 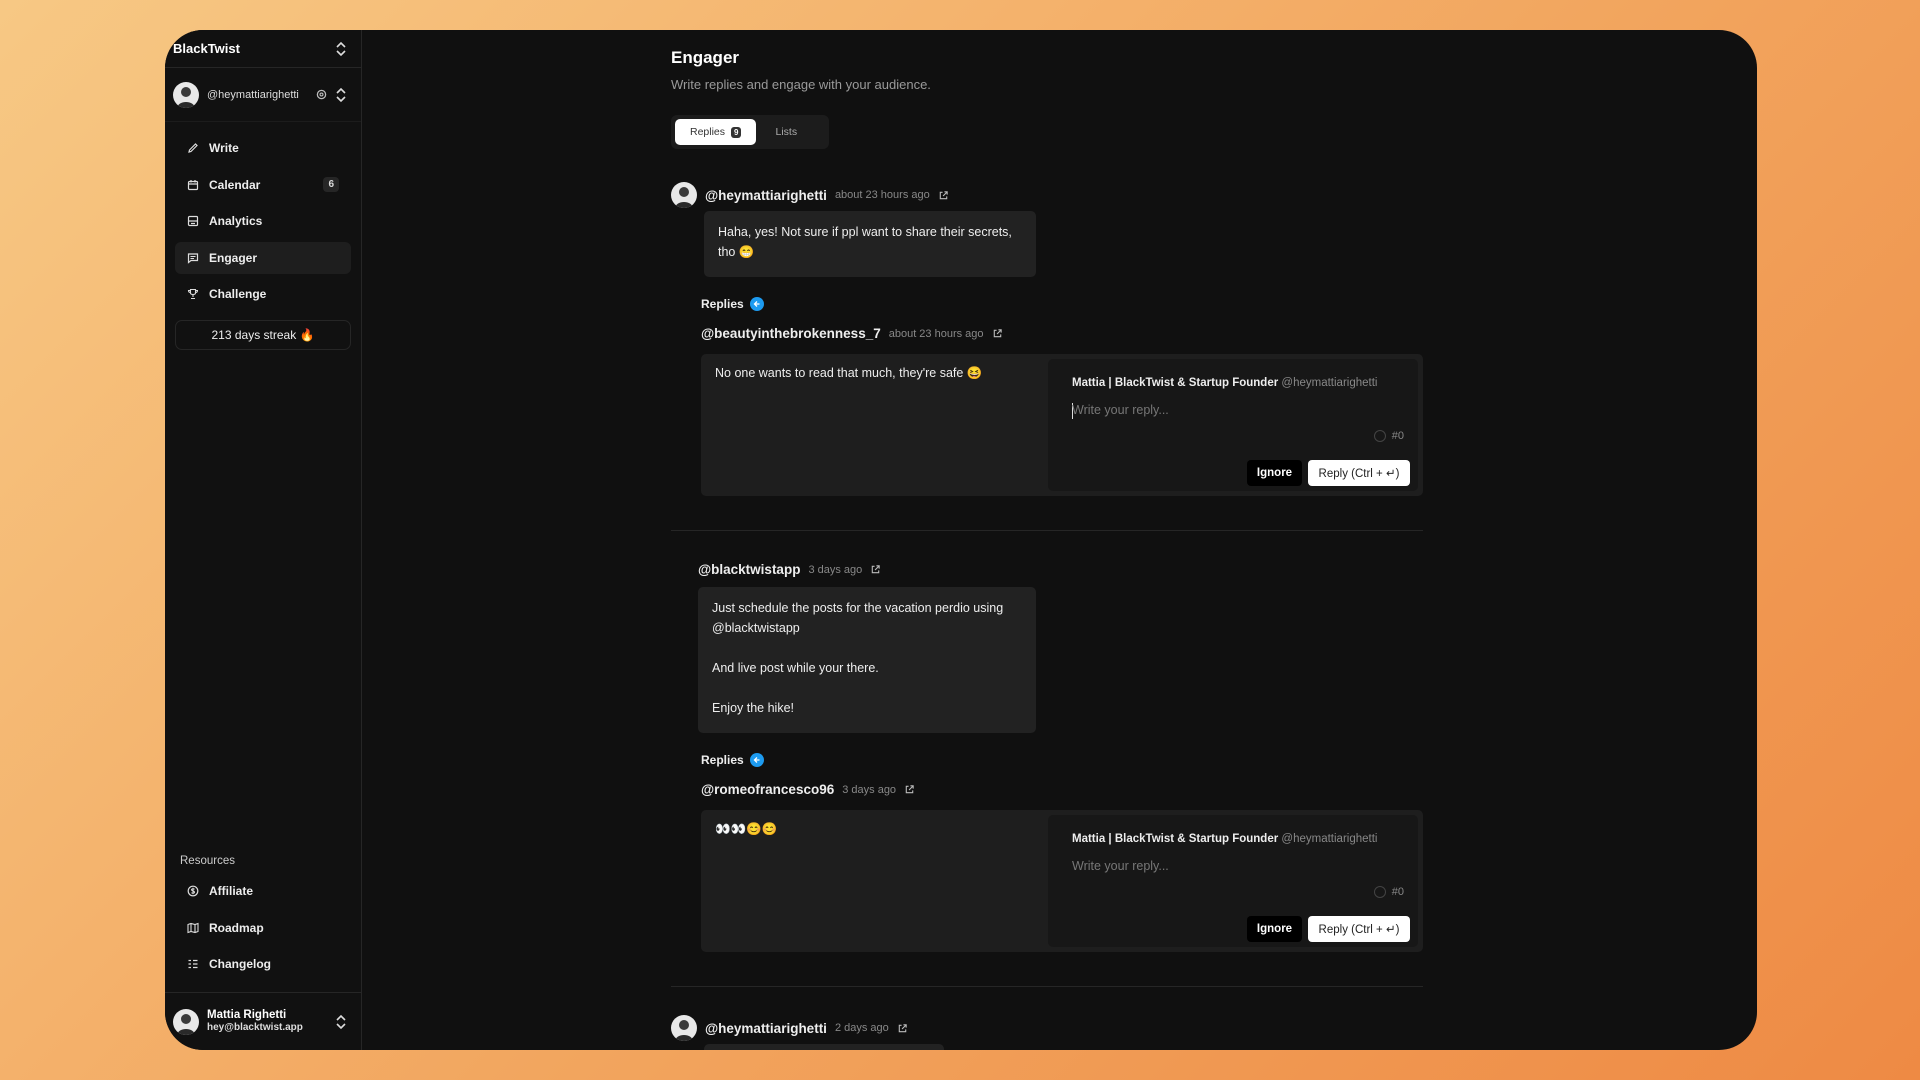 I want to click on post-line: @blacktwistapp, so click(x=756, y=628).